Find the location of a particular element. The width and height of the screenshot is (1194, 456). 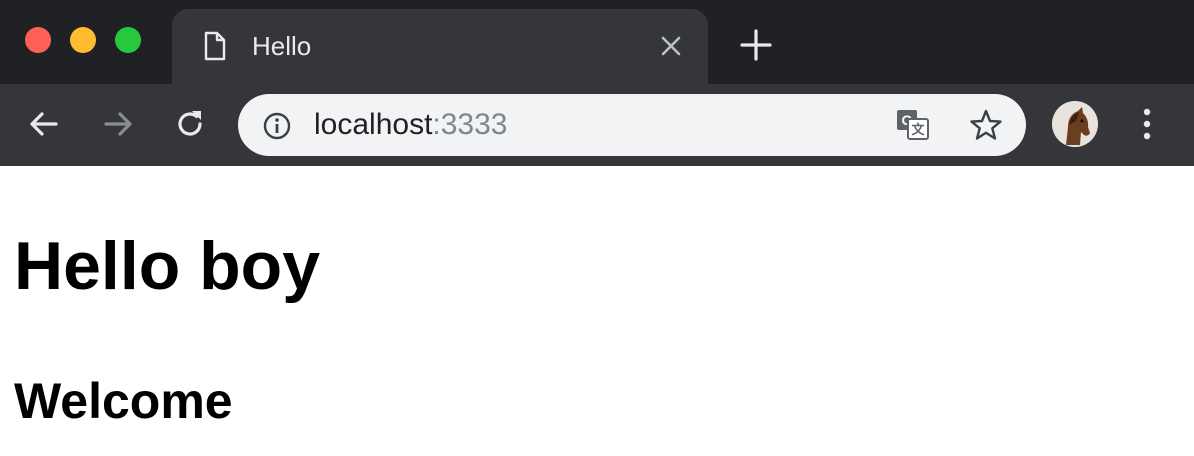

horse-avatar-icon is located at coordinates (1075, 124).